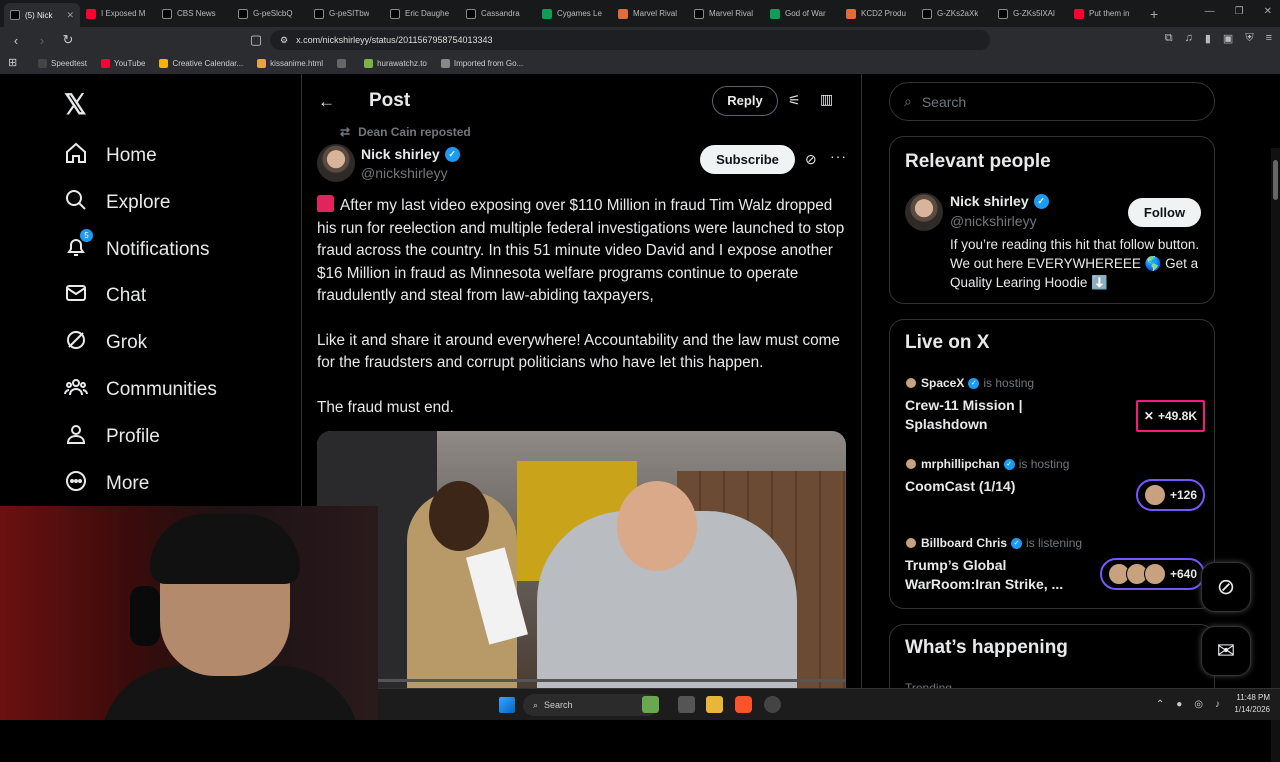 This screenshot has width=1280, height=762. I want to click on scrollbar, so click(1275, 455).